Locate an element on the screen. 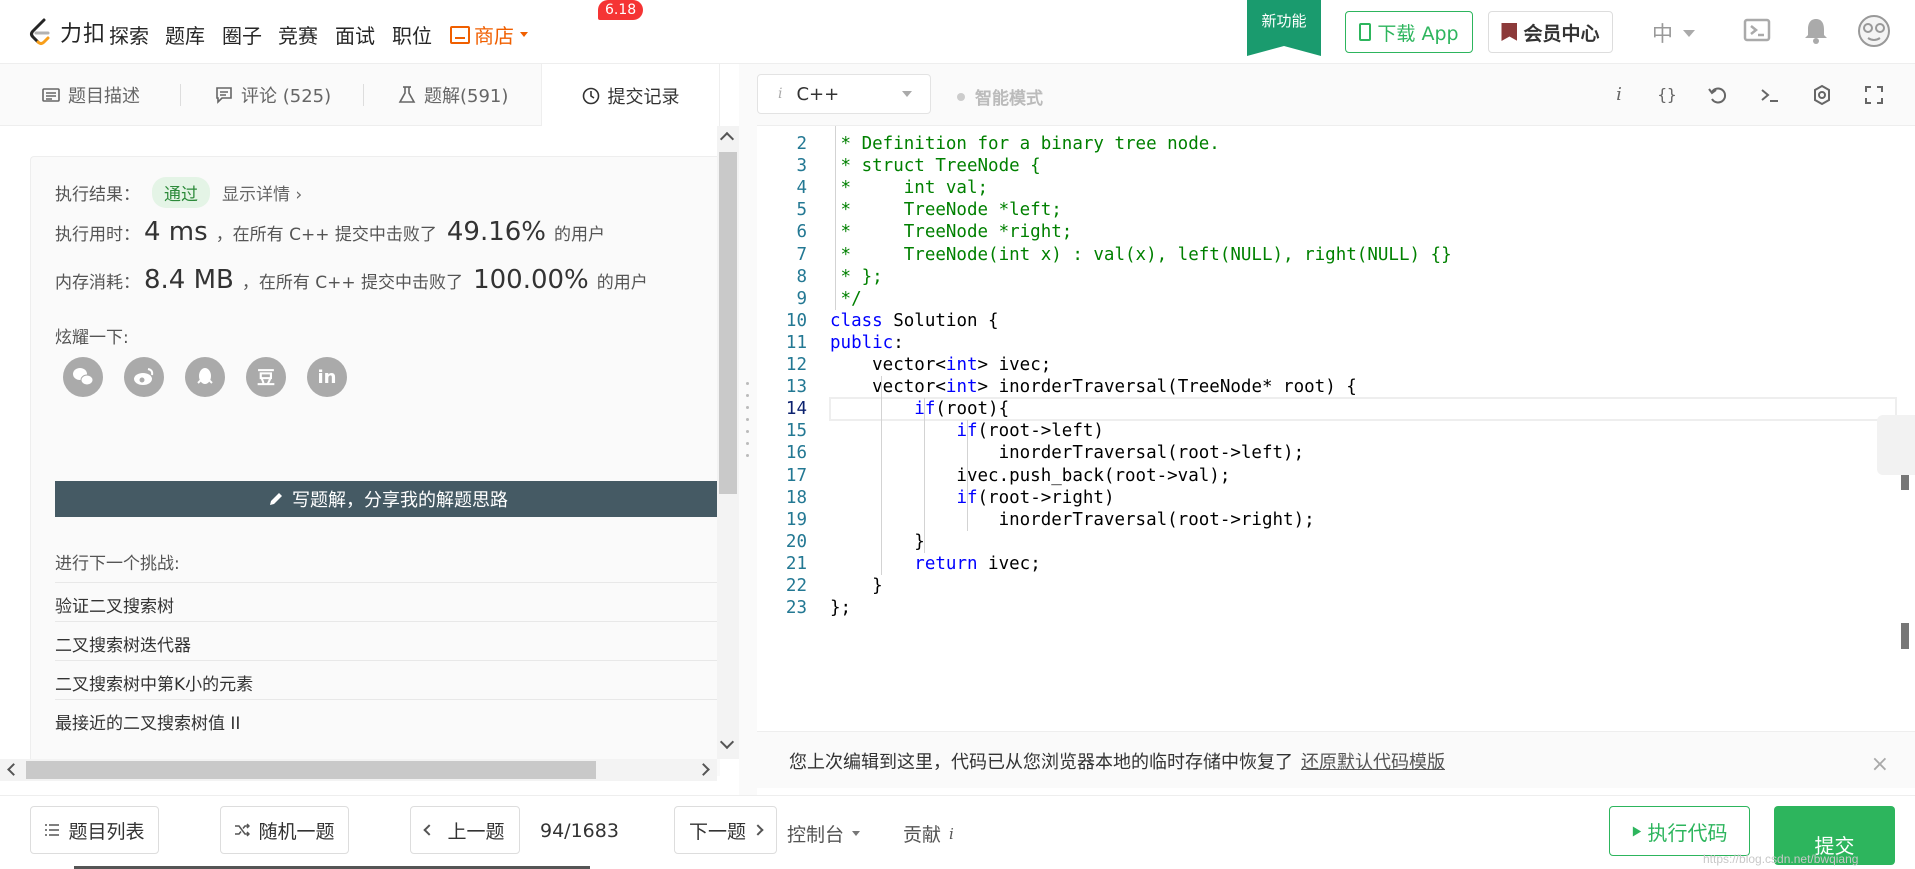 This screenshot has width=1915, height=869. weibo-icon is located at coordinates (144, 377).